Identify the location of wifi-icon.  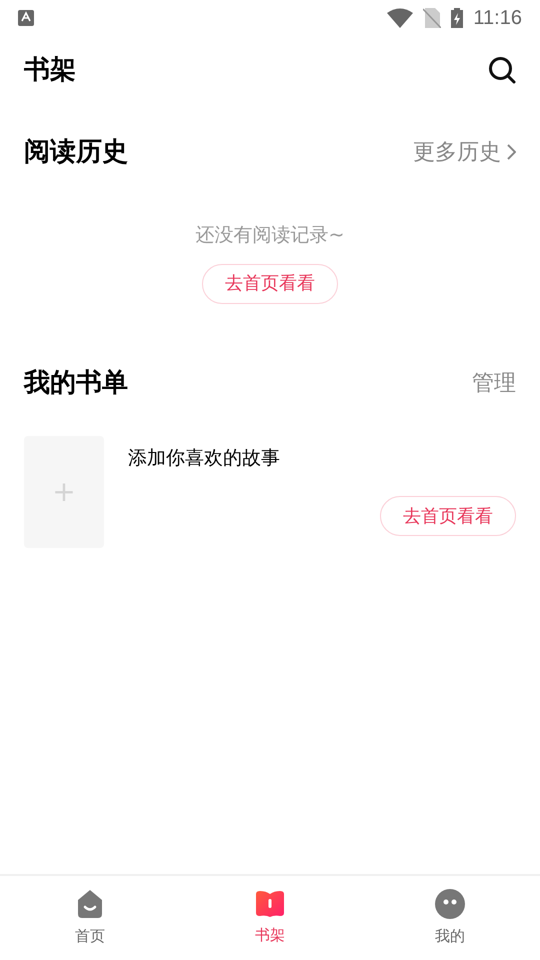
(400, 18).